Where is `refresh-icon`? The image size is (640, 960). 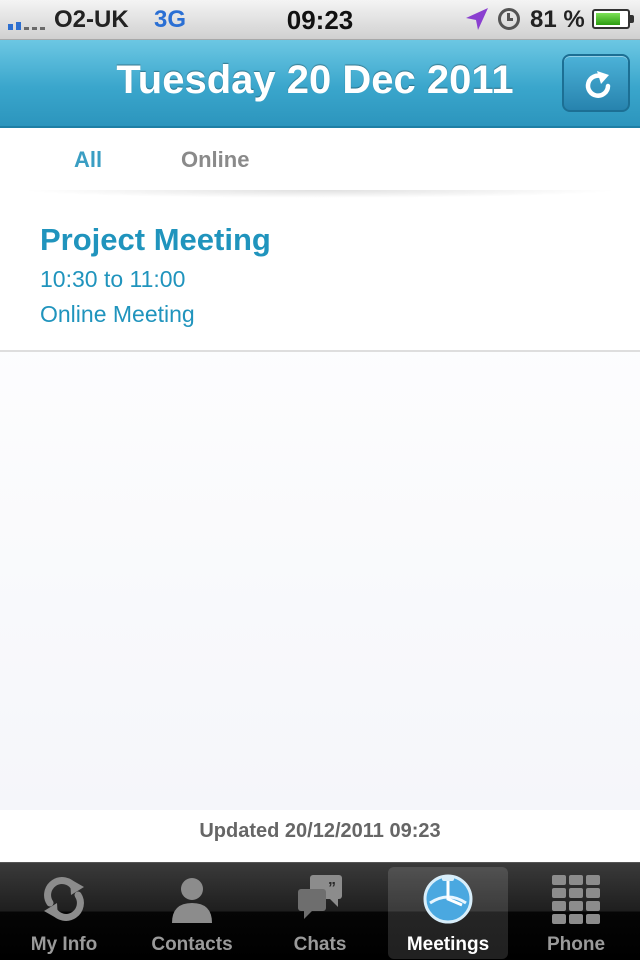
refresh-icon is located at coordinates (598, 84).